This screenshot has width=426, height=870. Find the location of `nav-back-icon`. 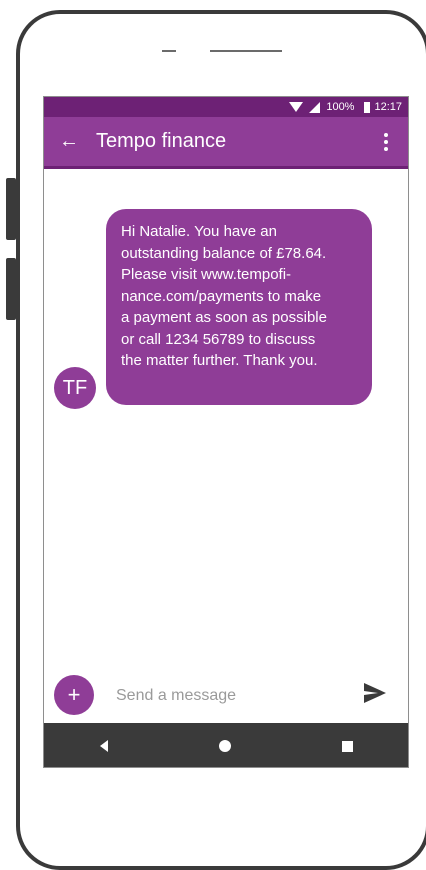

nav-back-icon is located at coordinates (103, 746).